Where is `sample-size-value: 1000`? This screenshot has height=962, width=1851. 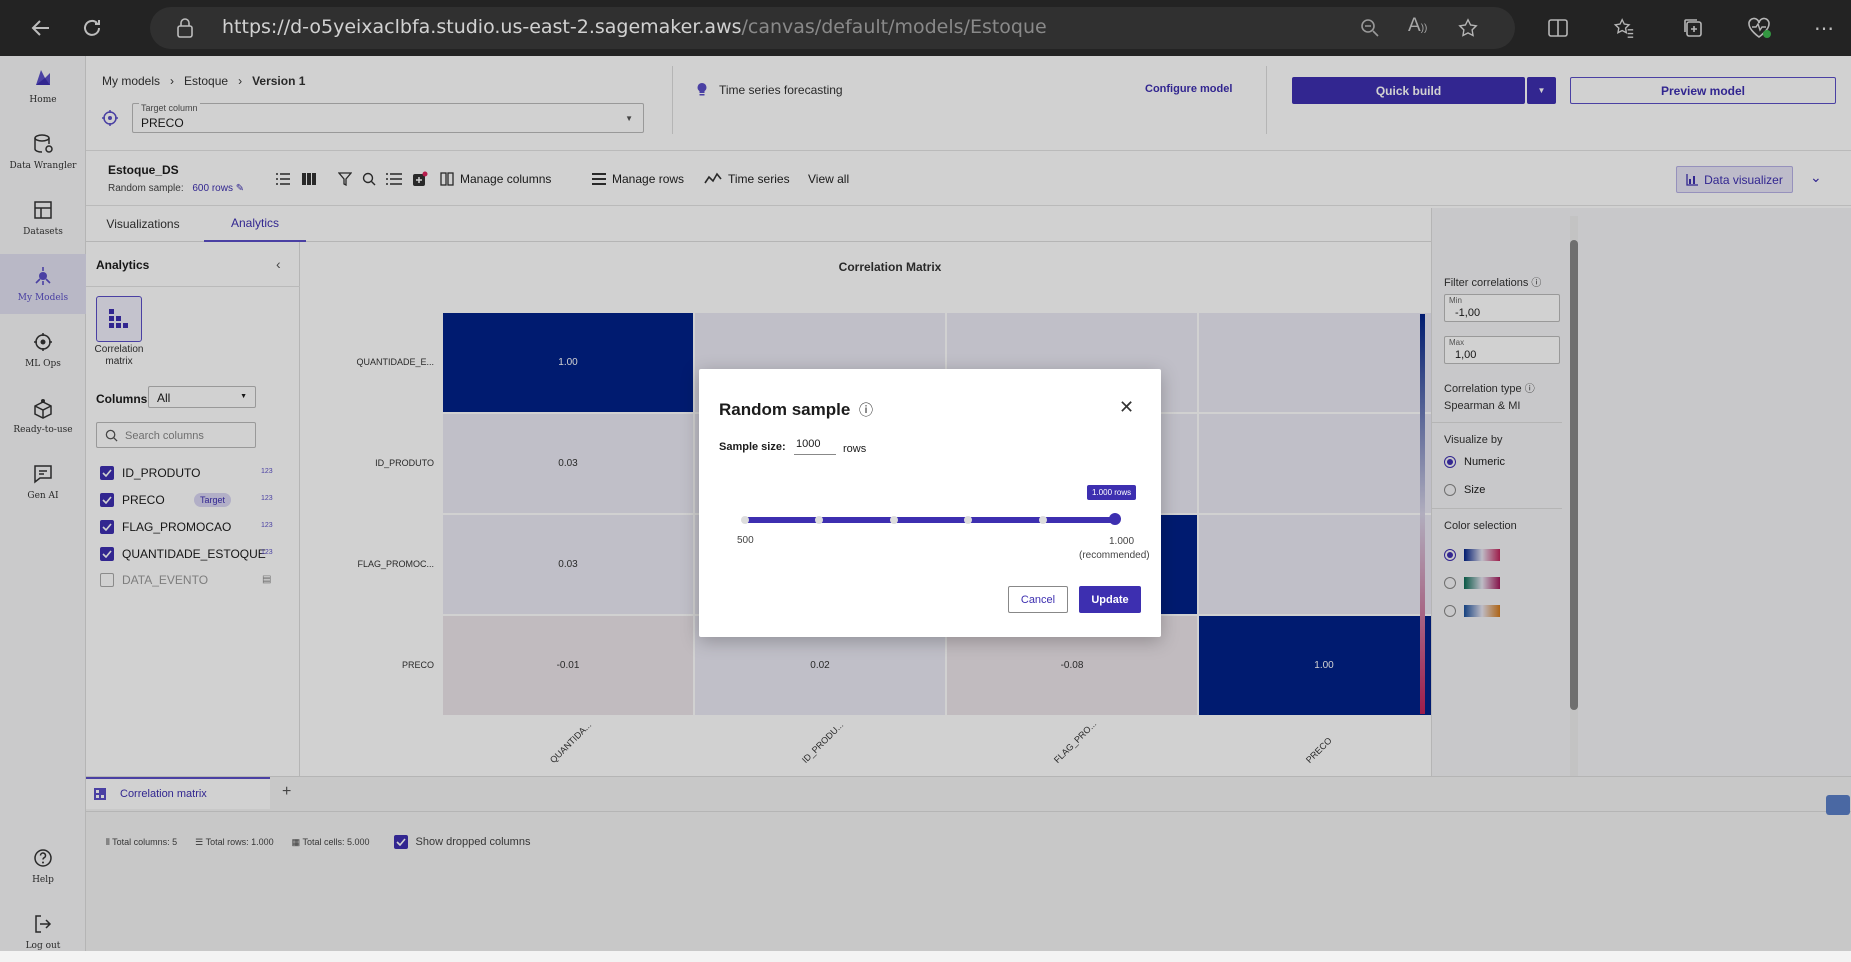 sample-size-value: 1000 is located at coordinates (808, 444).